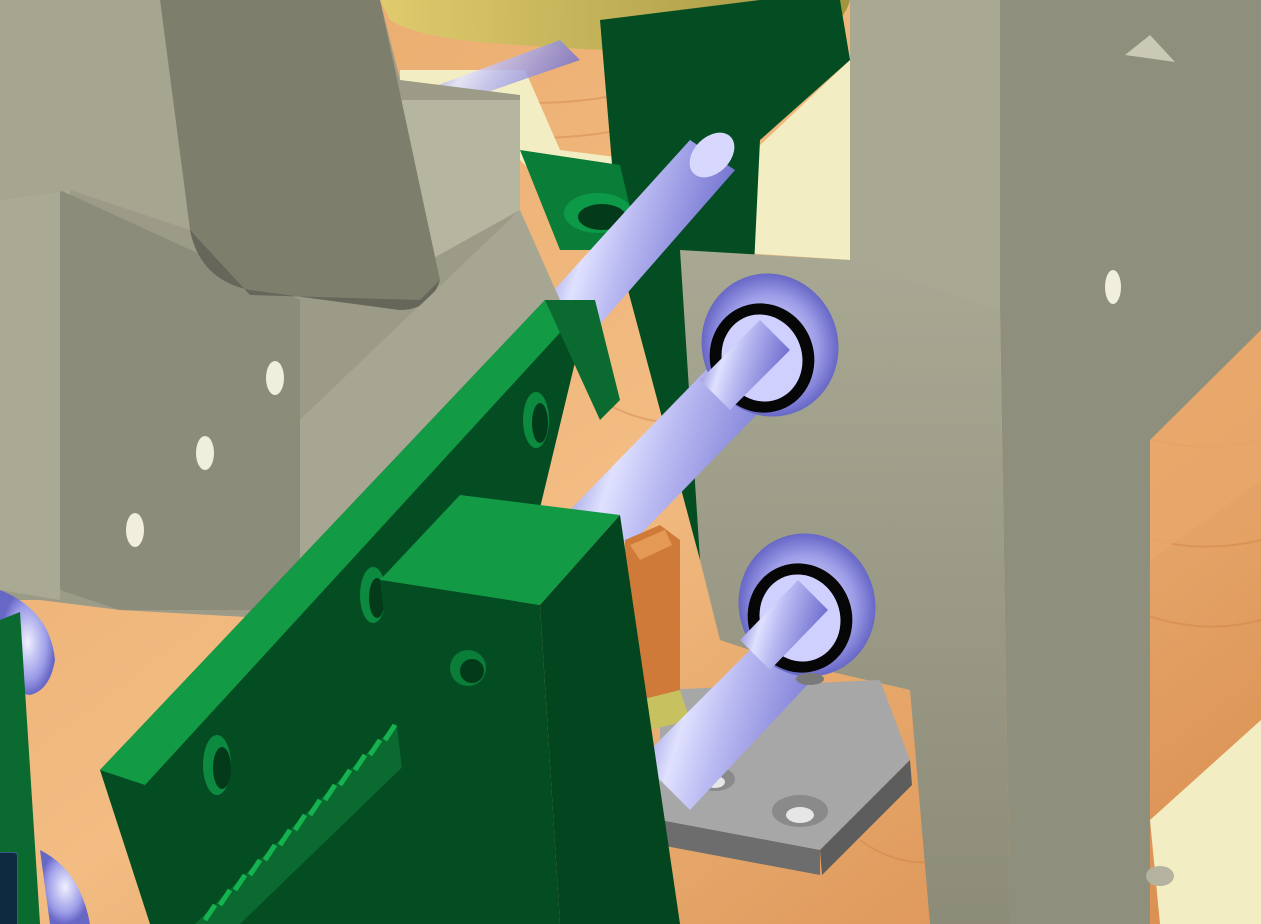 The image size is (1261, 924). What do you see at coordinates (9, 888) in the screenshot?
I see `view-cube-icon` at bounding box center [9, 888].